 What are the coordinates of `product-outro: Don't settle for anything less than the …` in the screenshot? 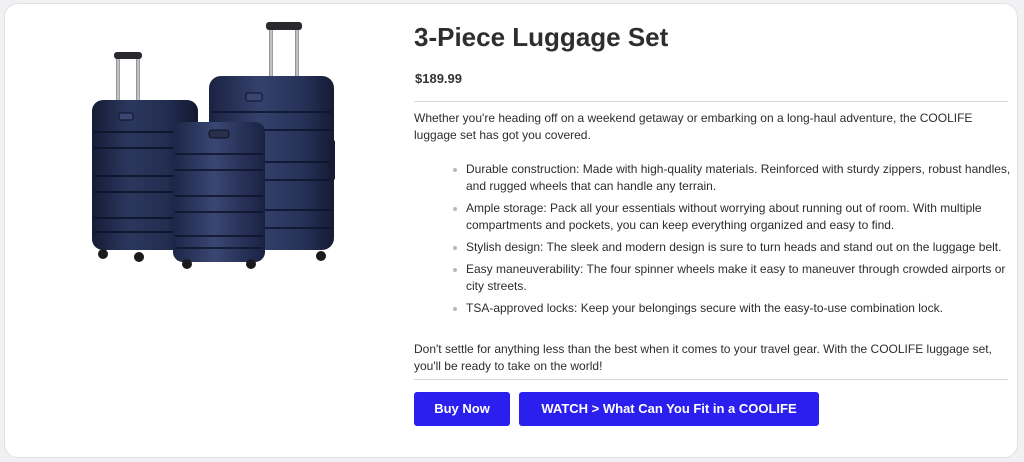 It's located at (703, 357).